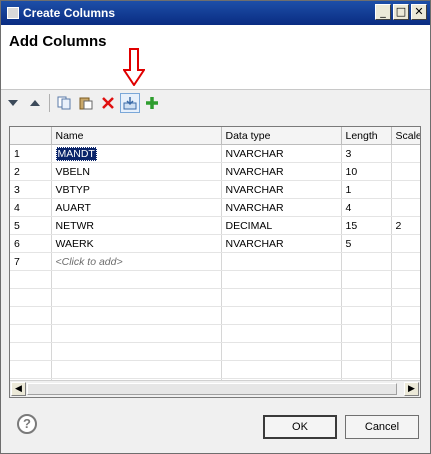 This screenshot has width=431, height=454. I want to click on title-bar: Create Columns _ □ ✕, so click(215, 13).